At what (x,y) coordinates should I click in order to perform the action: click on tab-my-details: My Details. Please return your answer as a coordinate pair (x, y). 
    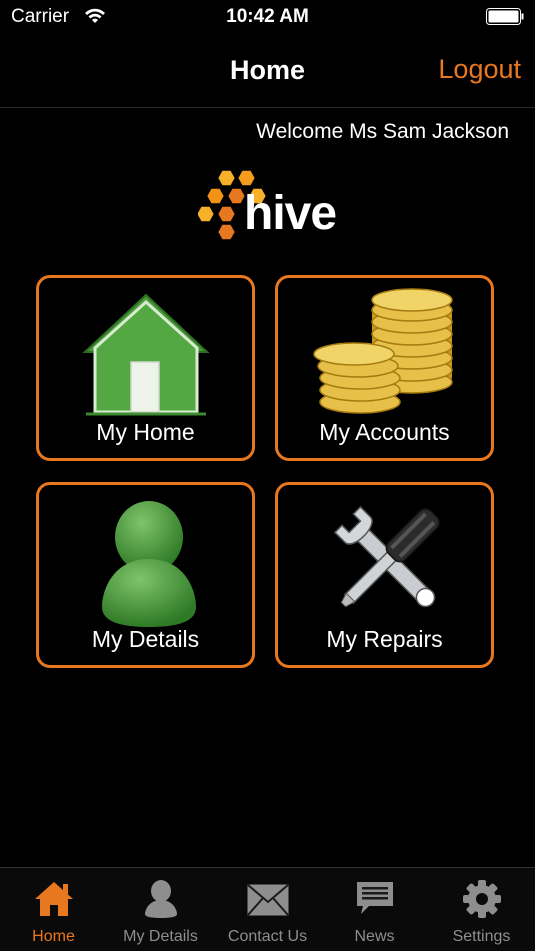
    Looking at the image, I should click on (160, 909).